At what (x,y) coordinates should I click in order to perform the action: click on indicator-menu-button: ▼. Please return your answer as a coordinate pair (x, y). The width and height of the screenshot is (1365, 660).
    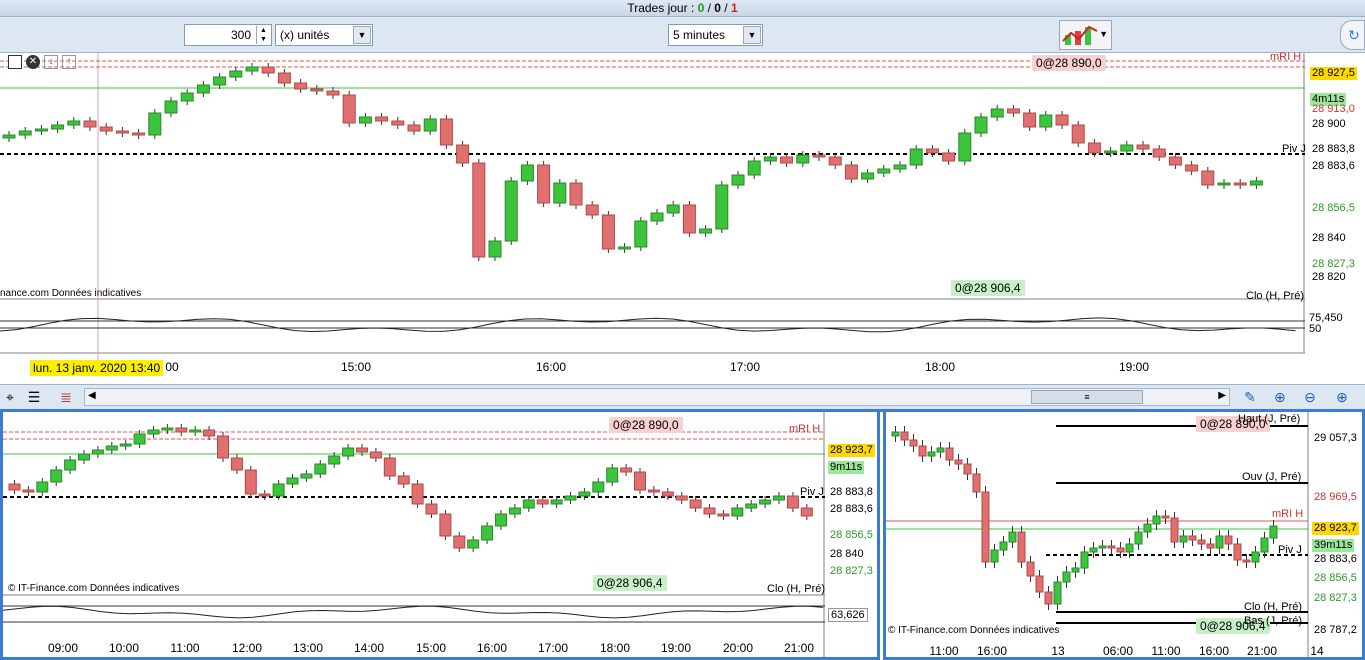
    Looking at the image, I should click on (1085, 35).